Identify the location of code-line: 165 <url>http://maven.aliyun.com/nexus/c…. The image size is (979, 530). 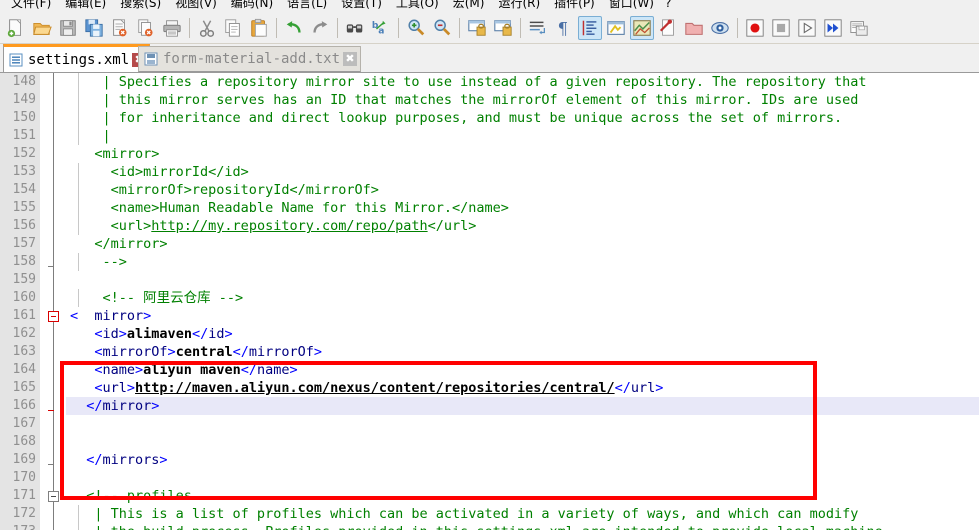
(489, 388).